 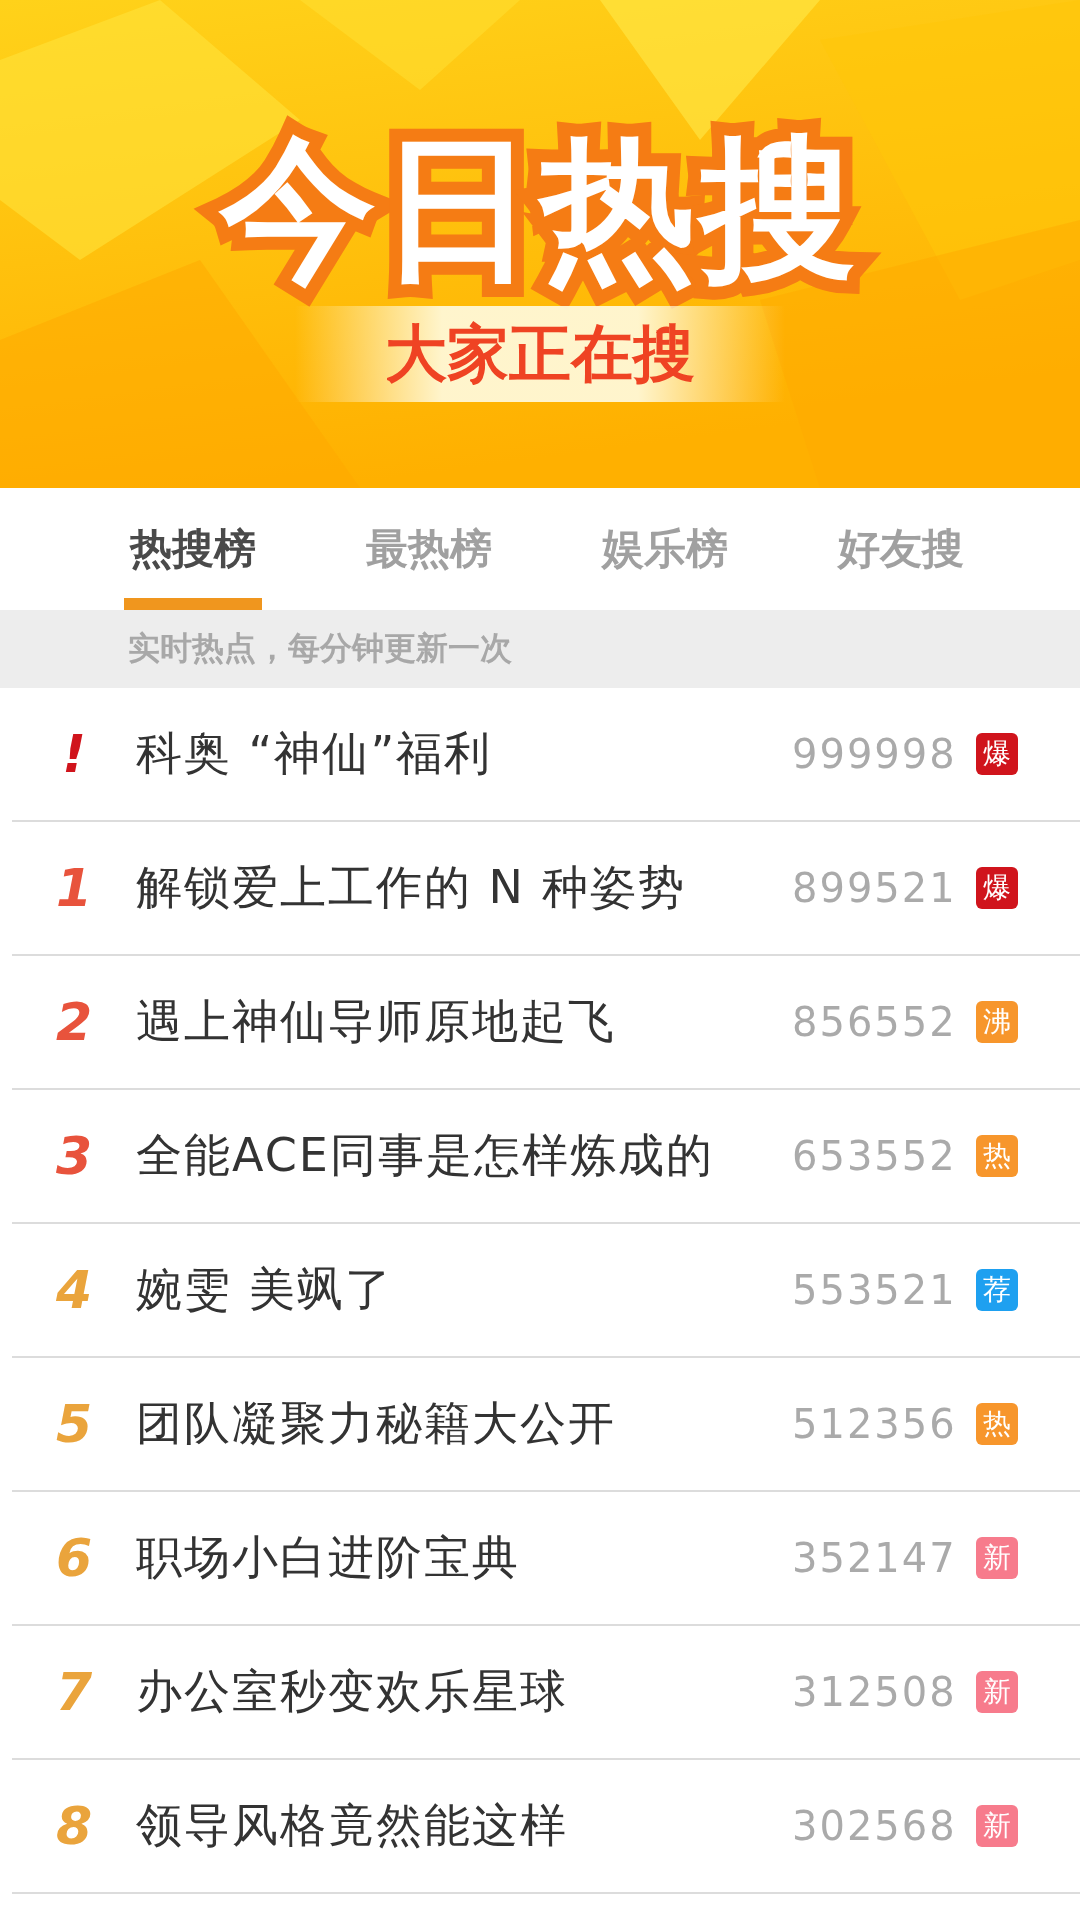 What do you see at coordinates (193, 549) in the screenshot?
I see `tab: 热搜榜` at bounding box center [193, 549].